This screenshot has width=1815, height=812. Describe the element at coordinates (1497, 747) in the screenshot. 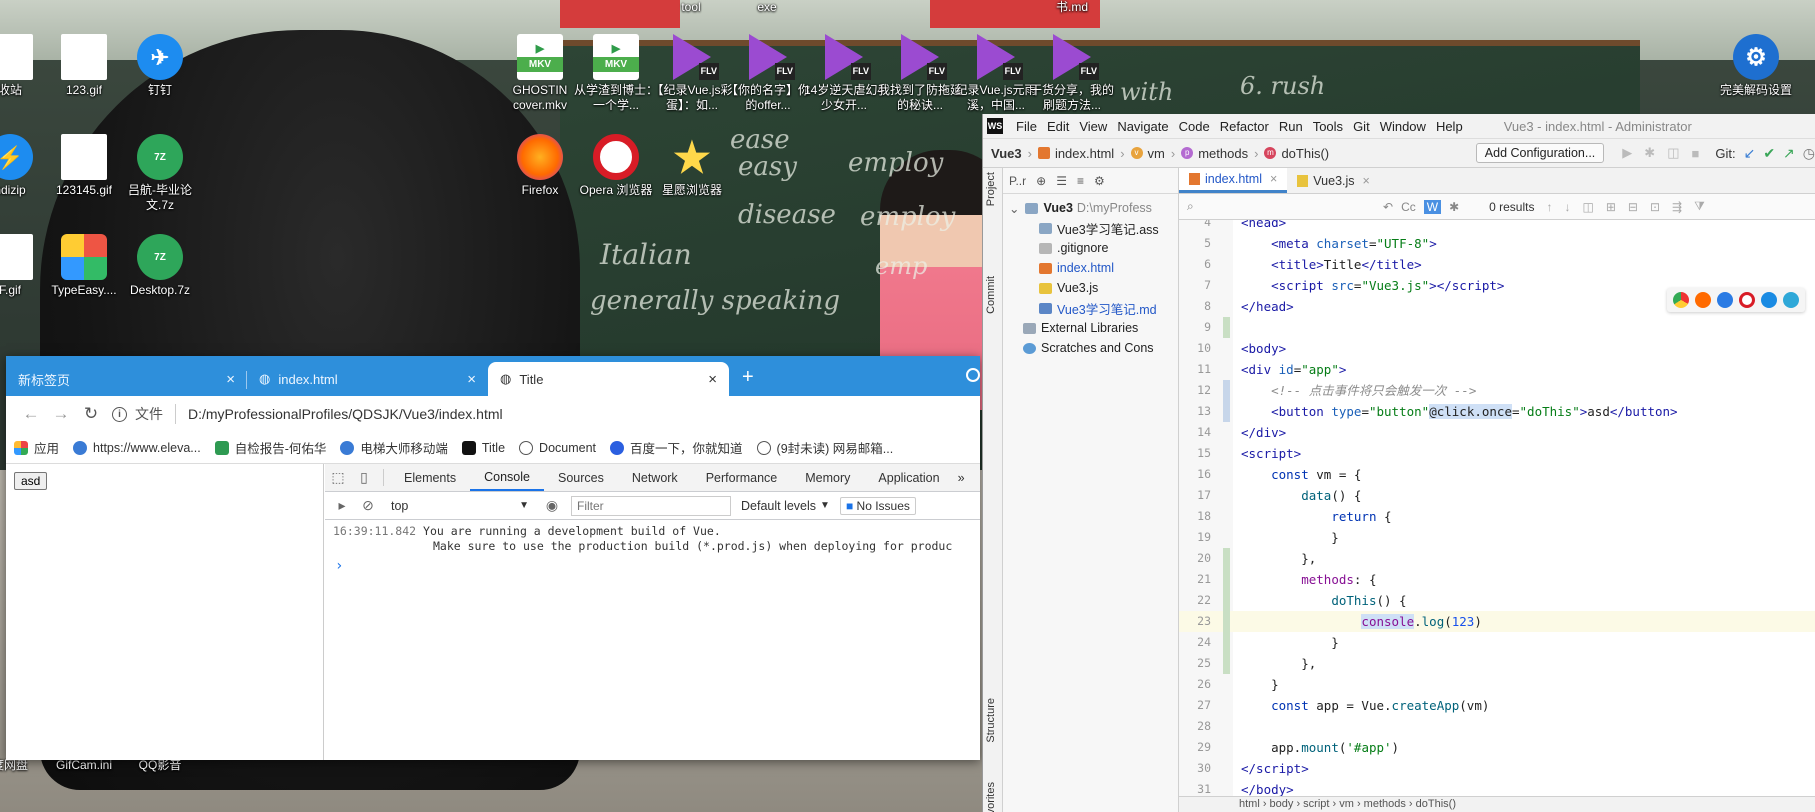

I see `code-line: 29 app.mount('#app')` at that location.